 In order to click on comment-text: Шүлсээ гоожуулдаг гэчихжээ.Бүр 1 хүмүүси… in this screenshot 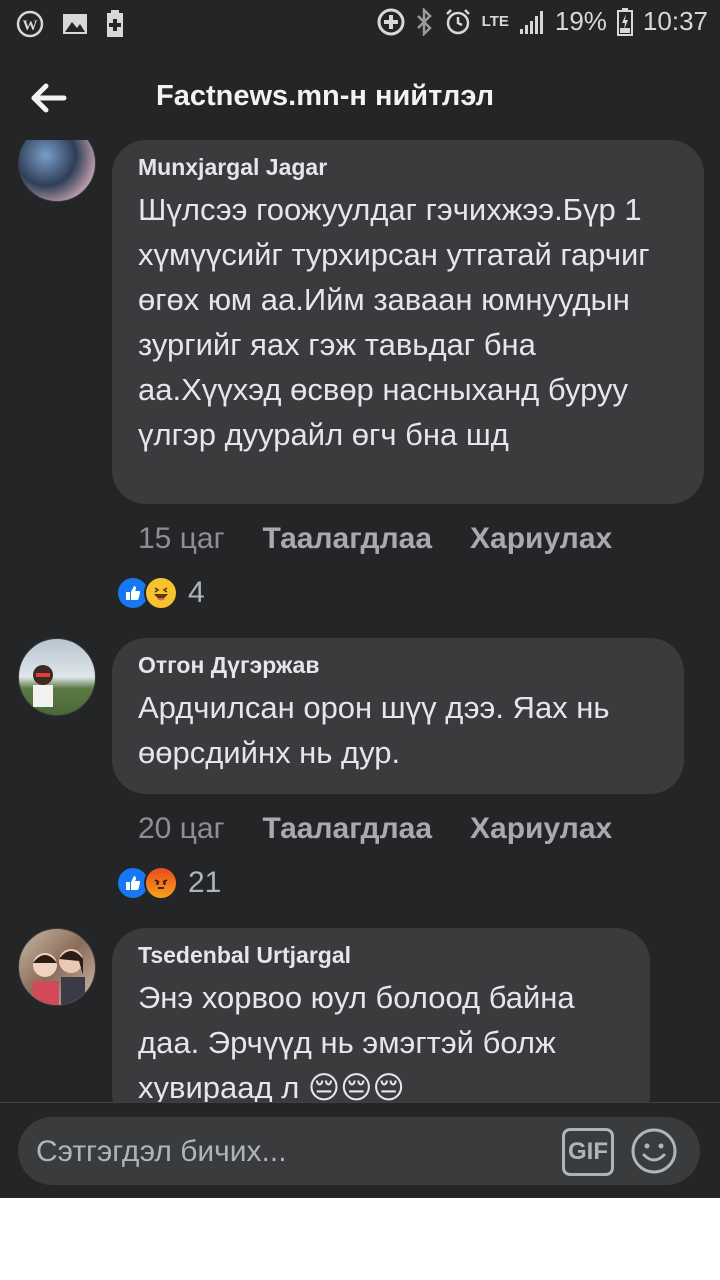, I will do `click(394, 322)`.